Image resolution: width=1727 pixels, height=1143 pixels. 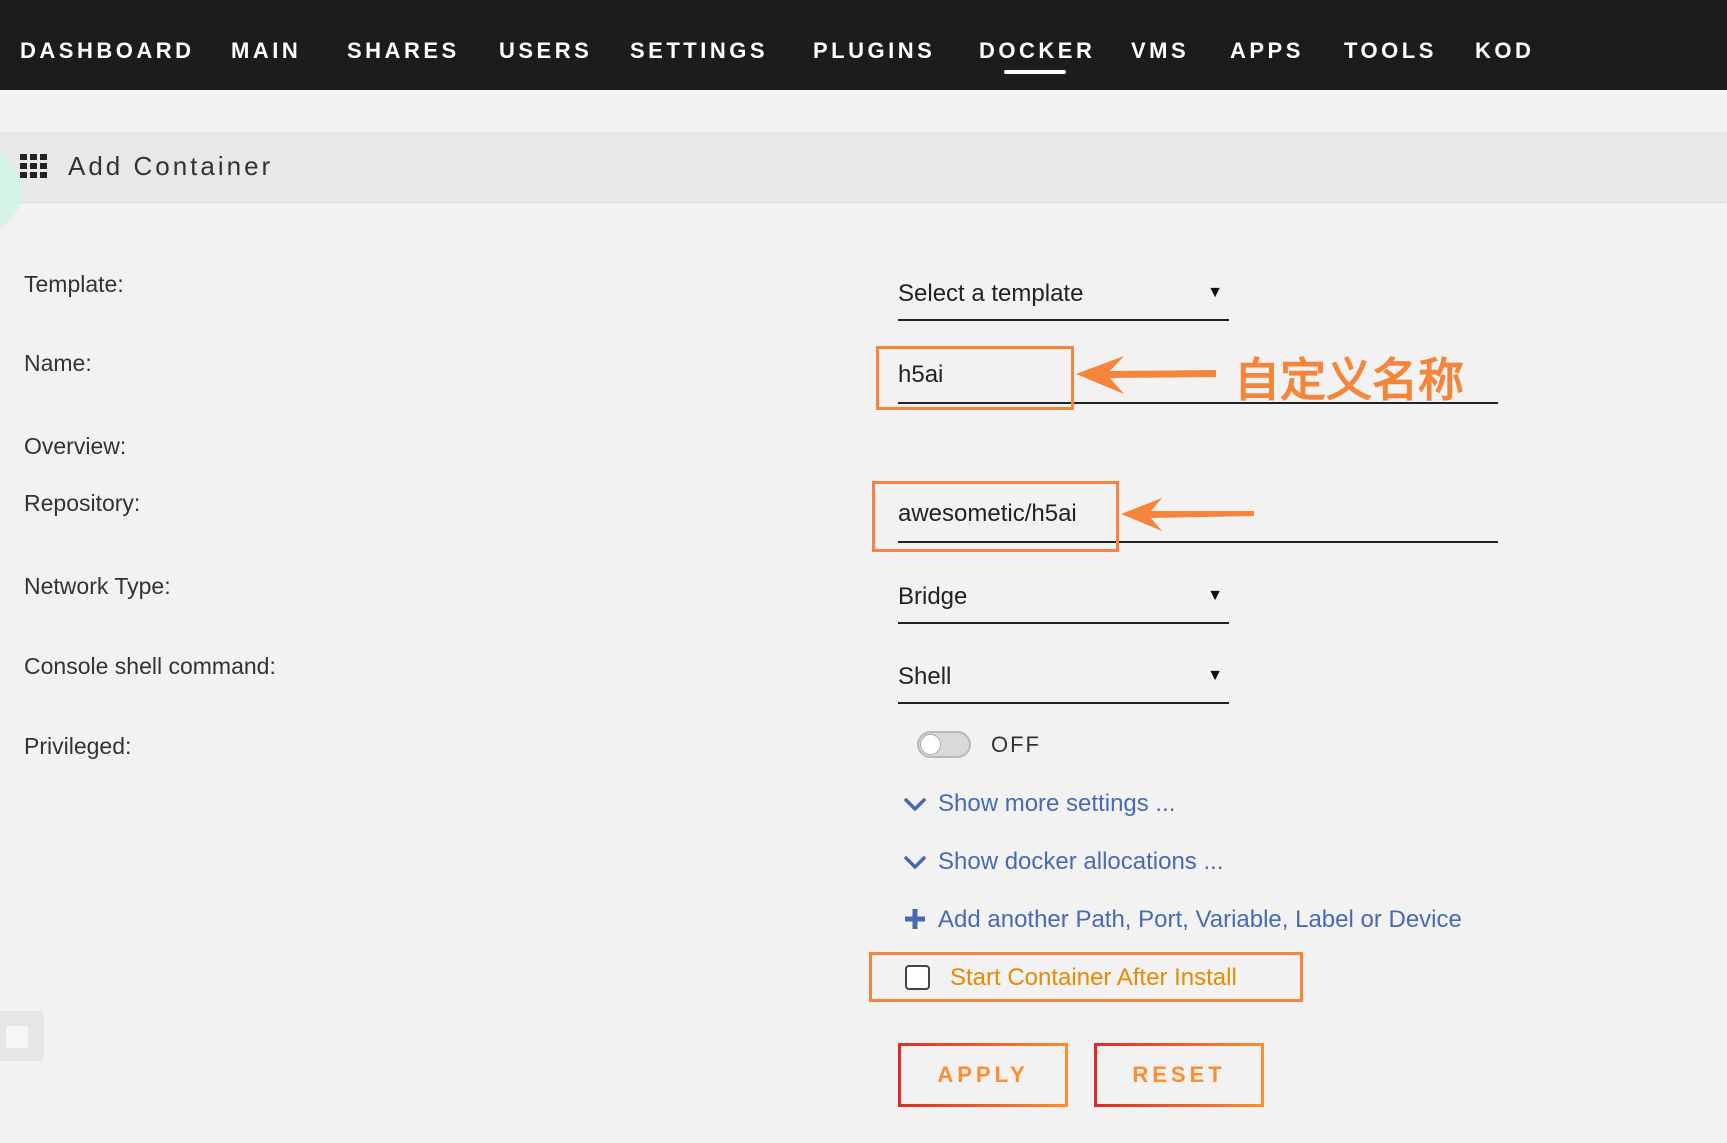 What do you see at coordinates (991, 293) in the screenshot?
I see `template-select-value: Select a template` at bounding box center [991, 293].